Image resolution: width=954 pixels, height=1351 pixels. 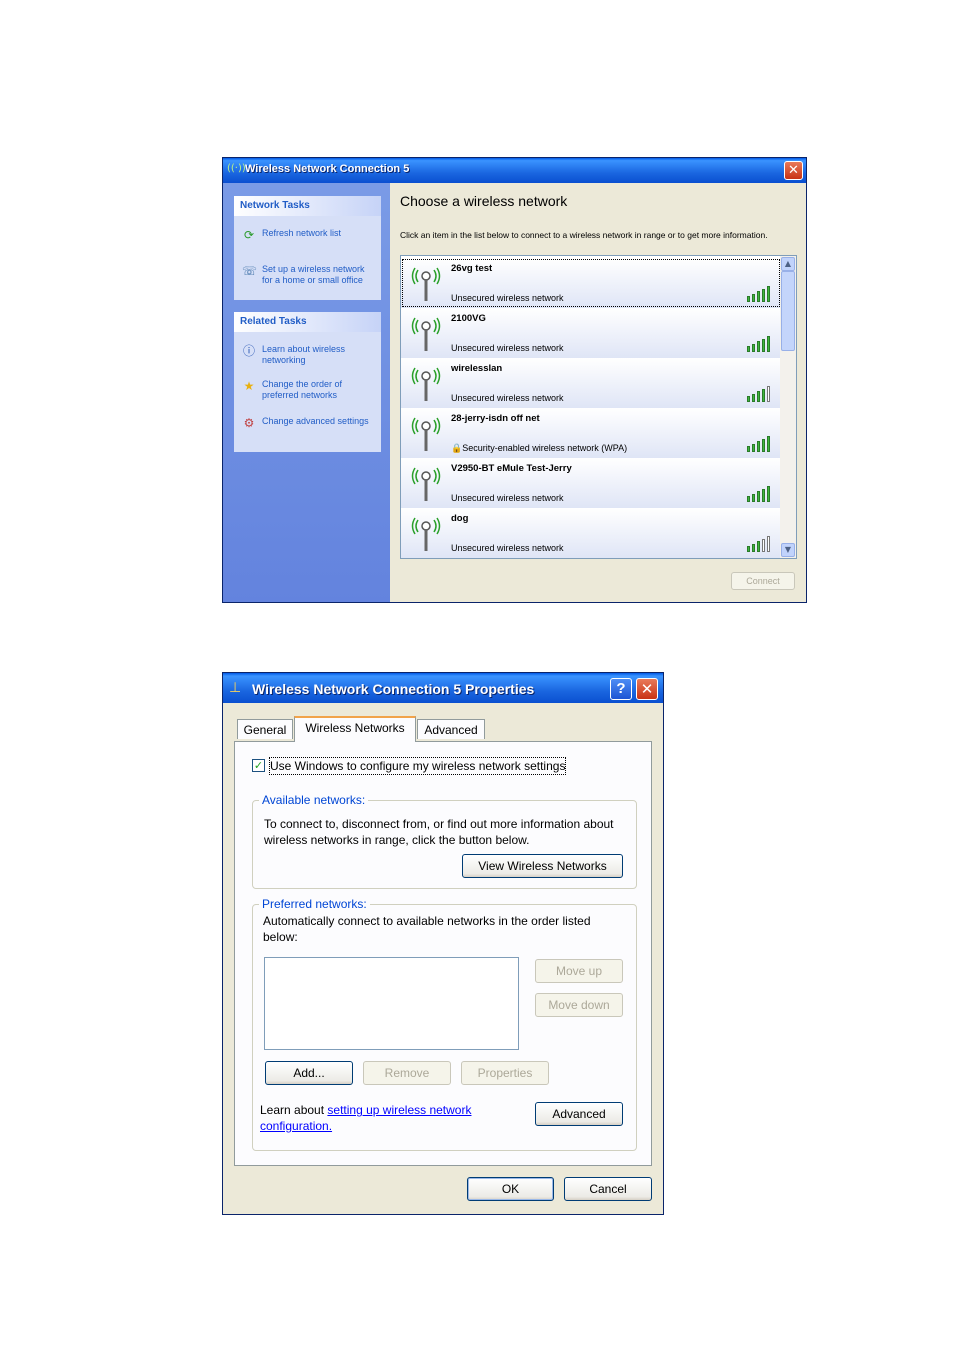 What do you see at coordinates (477, 368) in the screenshot?
I see `network-name: wirelesslan` at bounding box center [477, 368].